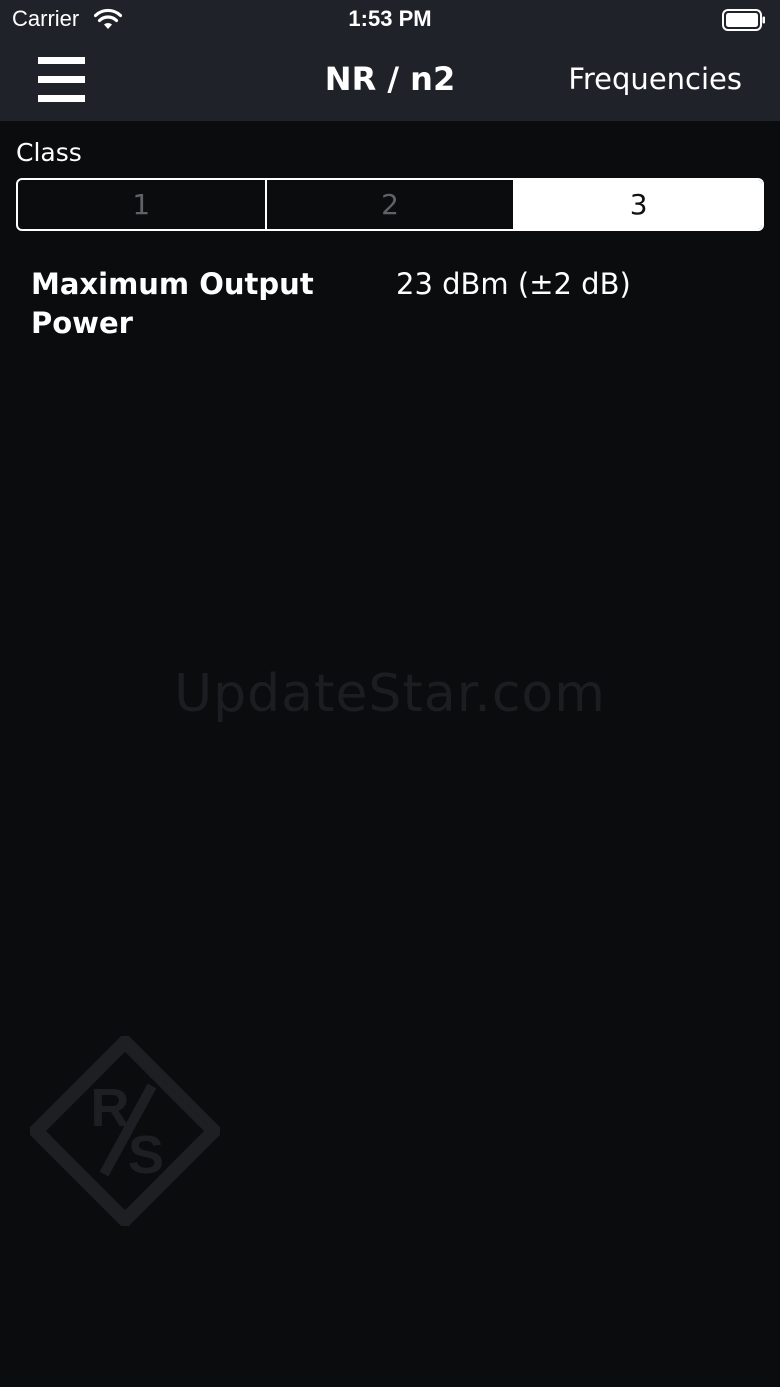 The image size is (780, 1387). I want to click on status-bar: Carrier 1:53 PM, so click(390, 20).